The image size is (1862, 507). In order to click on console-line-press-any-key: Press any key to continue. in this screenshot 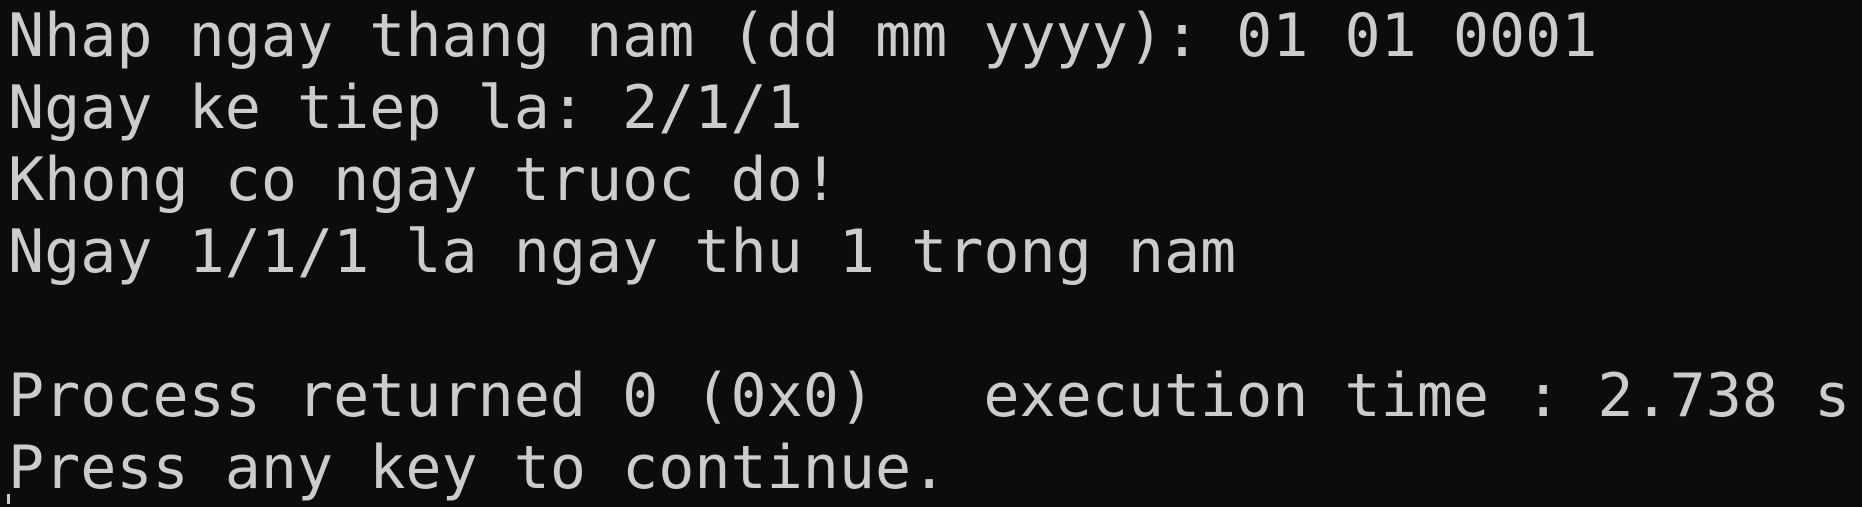, I will do `click(478, 468)`.